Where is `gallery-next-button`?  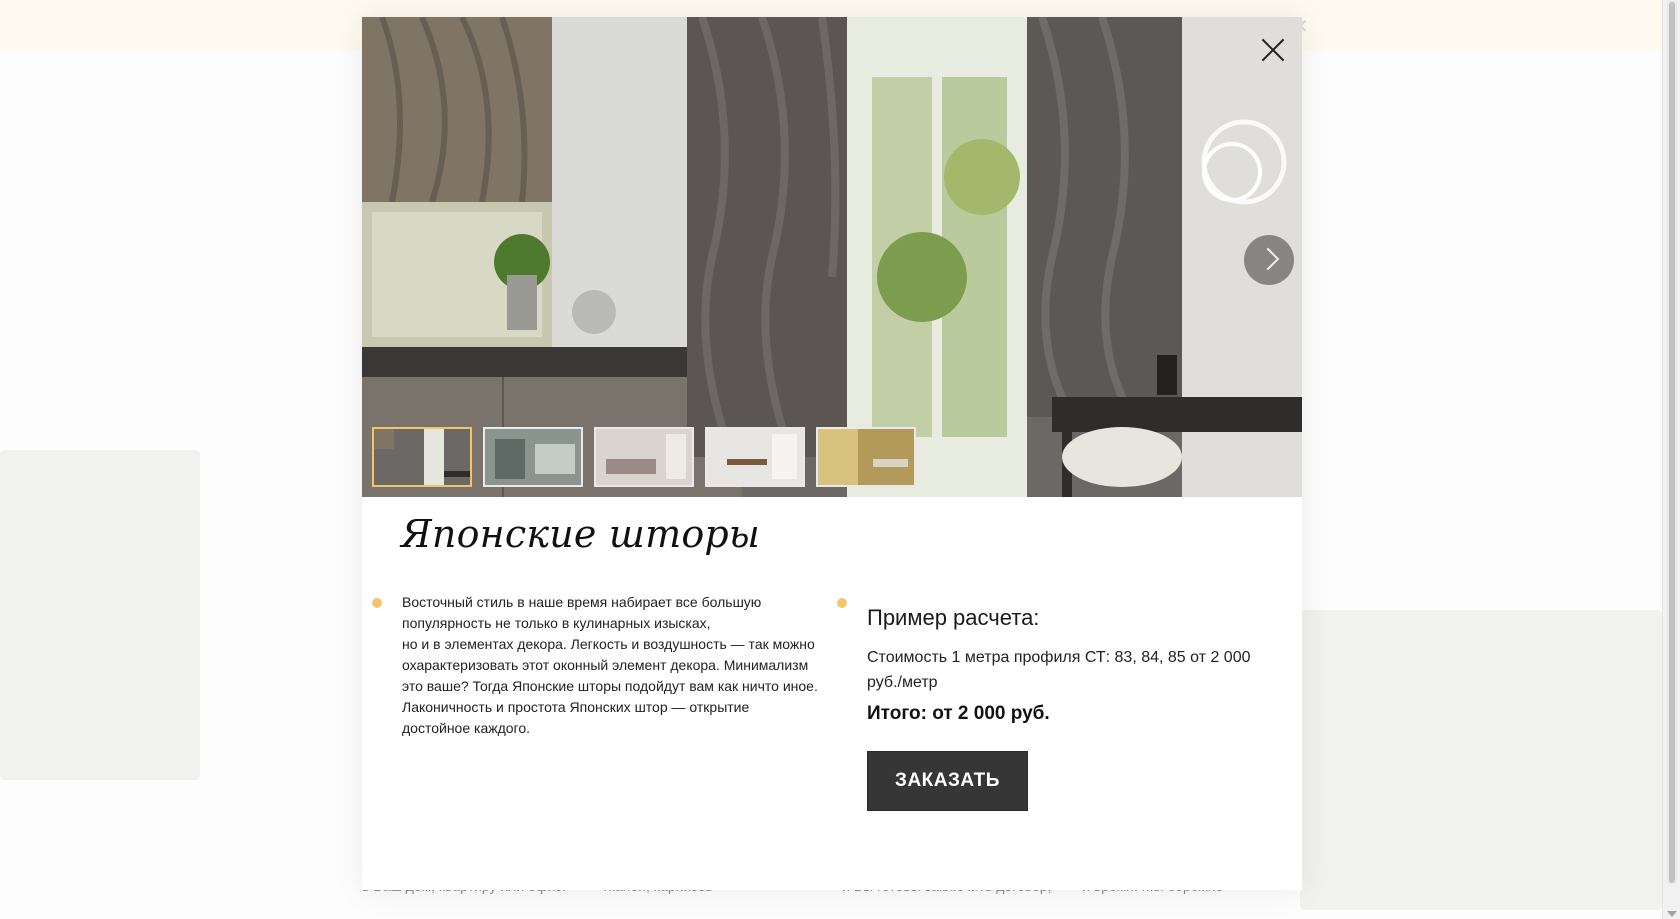 gallery-next-button is located at coordinates (1269, 260).